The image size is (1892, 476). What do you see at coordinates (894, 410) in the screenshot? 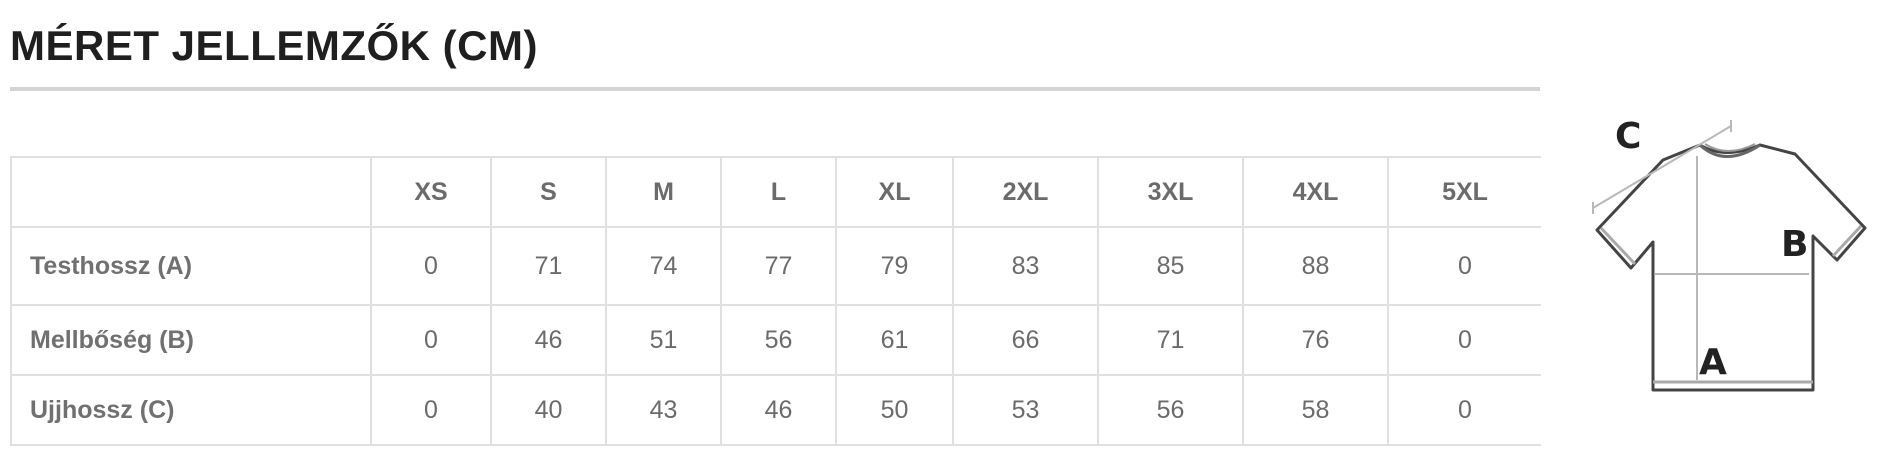
I see `table-cell: 50` at bounding box center [894, 410].